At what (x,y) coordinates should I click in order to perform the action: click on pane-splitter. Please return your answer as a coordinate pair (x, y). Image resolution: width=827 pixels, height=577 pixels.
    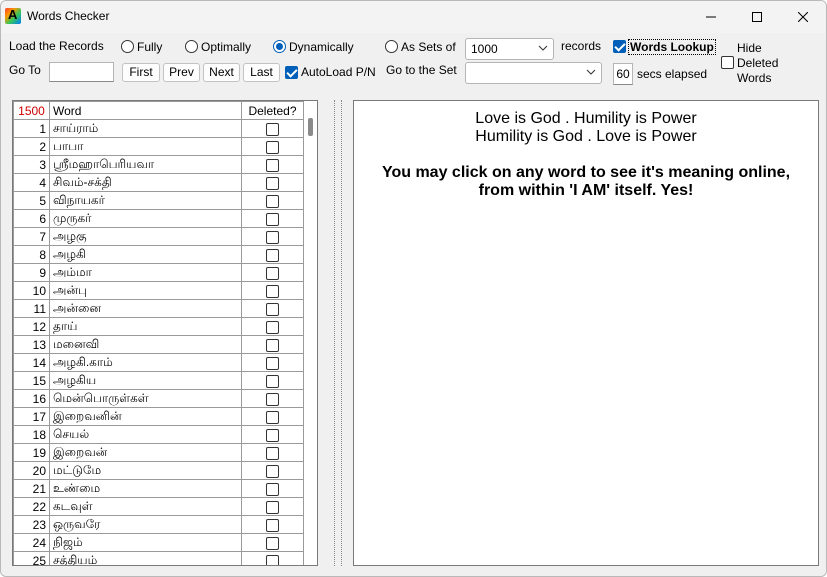
    Looking at the image, I should click on (339, 333).